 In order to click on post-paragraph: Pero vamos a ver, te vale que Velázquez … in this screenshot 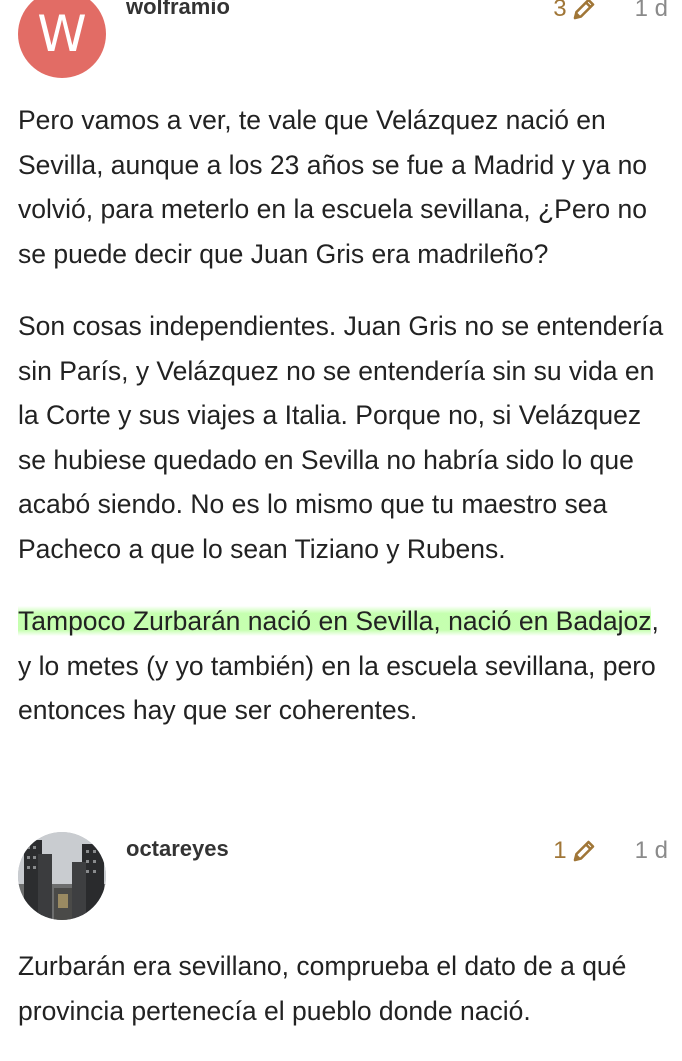, I will do `click(333, 187)`.